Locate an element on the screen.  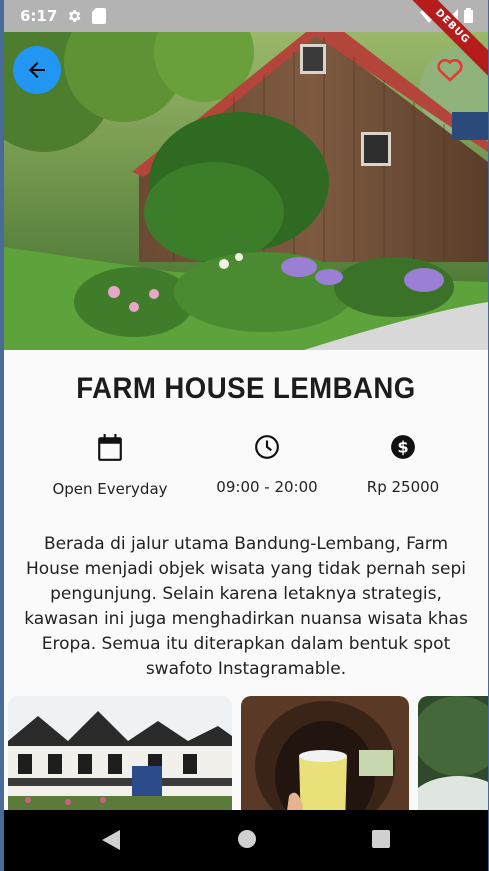
info-price-label: Rp 25000 is located at coordinates (403, 487).